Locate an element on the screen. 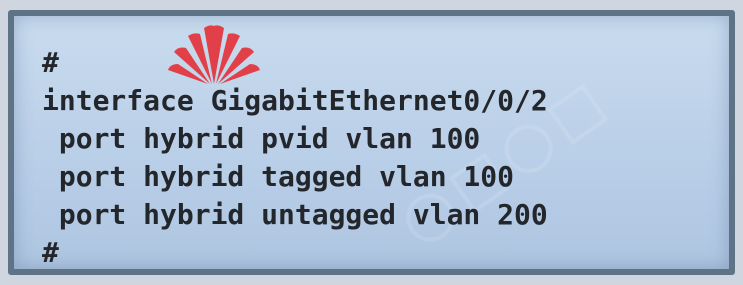  config-line: port hybrid tagged vlan 100 is located at coordinates (278, 176).